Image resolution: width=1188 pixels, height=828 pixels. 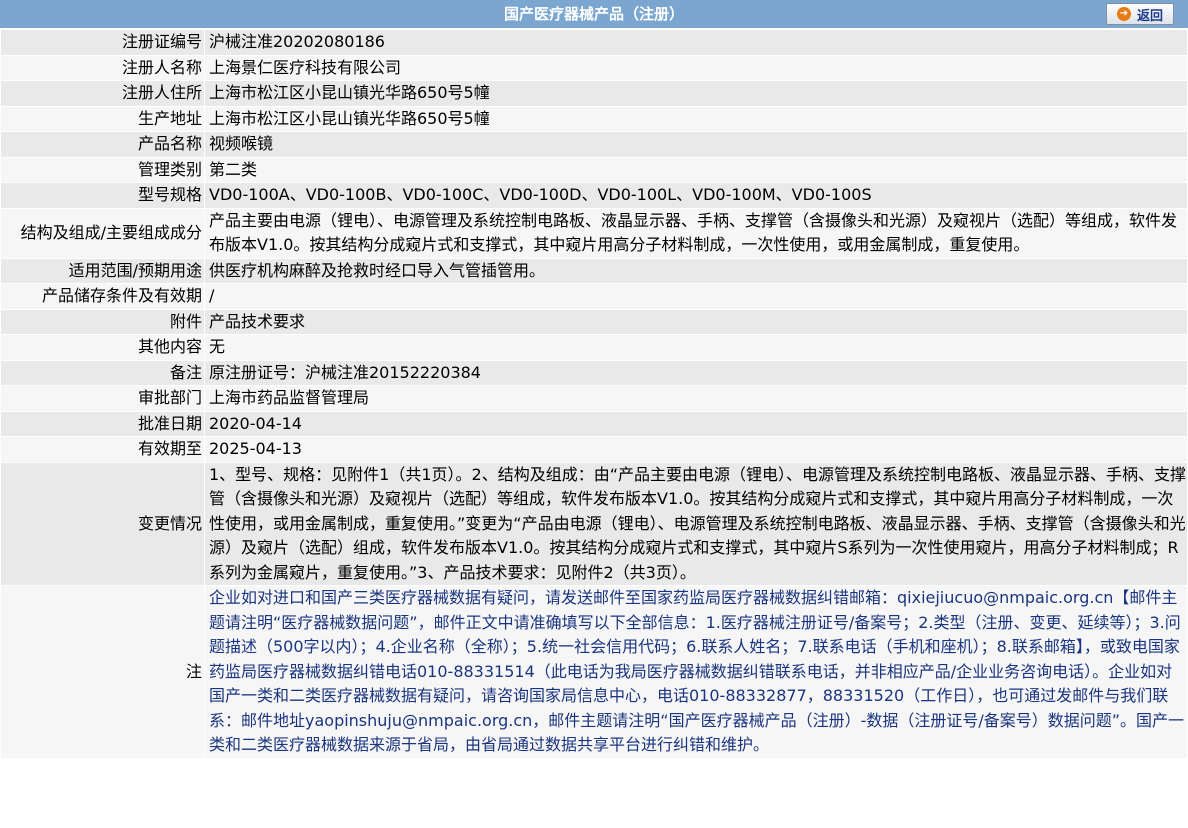 What do you see at coordinates (102, 449) in the screenshot?
I see `field-label: 有效期至` at bounding box center [102, 449].